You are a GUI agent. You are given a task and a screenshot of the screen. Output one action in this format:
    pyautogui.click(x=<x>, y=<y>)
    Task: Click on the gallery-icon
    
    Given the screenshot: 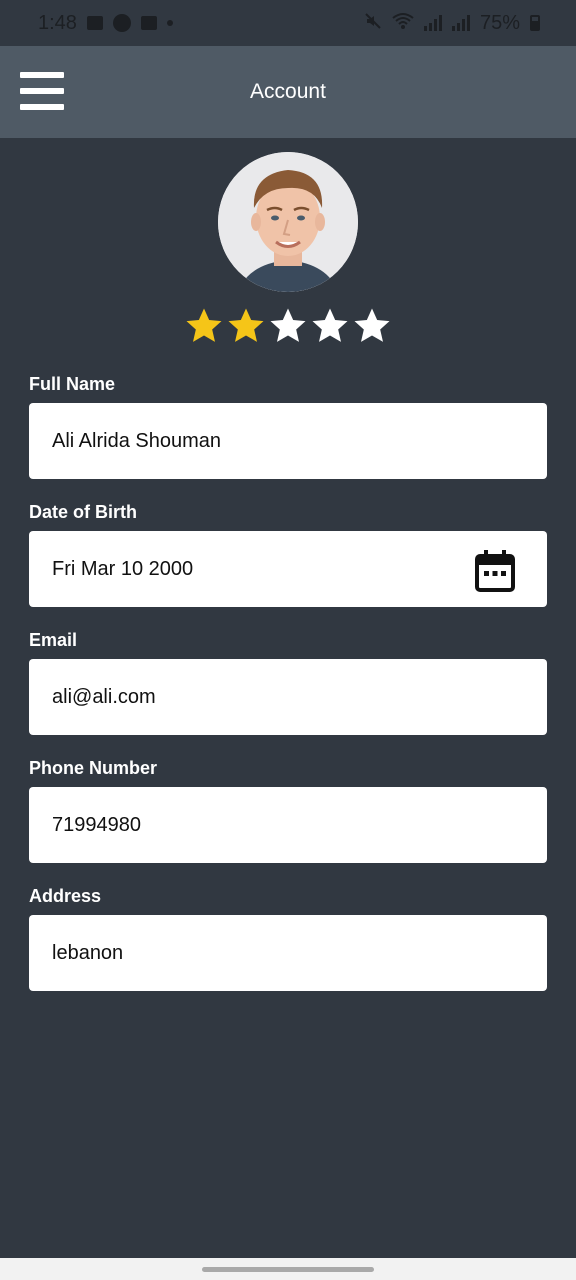 What is the action you would take?
    pyautogui.click(x=94, y=23)
    